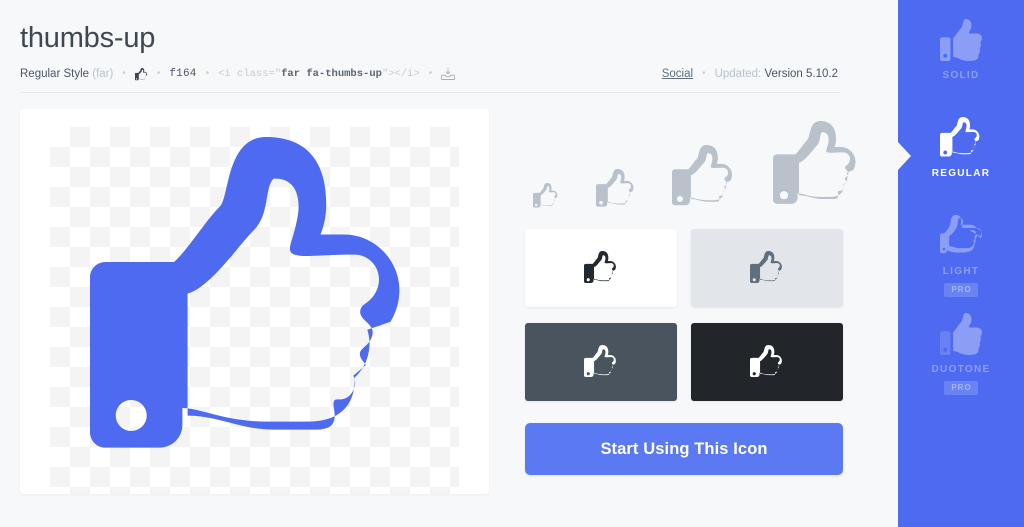  What do you see at coordinates (331, 74) in the screenshot?
I see `snippet-classes: far fa-thumbs-up` at bounding box center [331, 74].